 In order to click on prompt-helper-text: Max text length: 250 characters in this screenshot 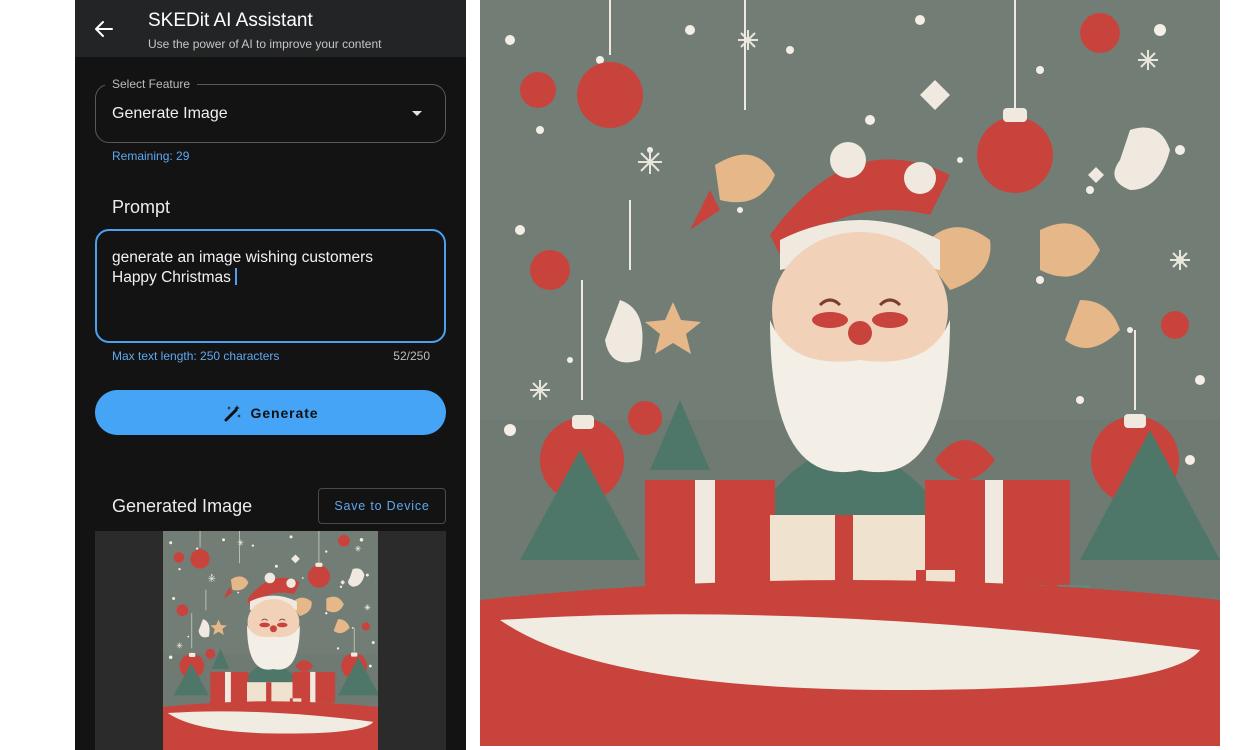, I will do `click(196, 356)`.